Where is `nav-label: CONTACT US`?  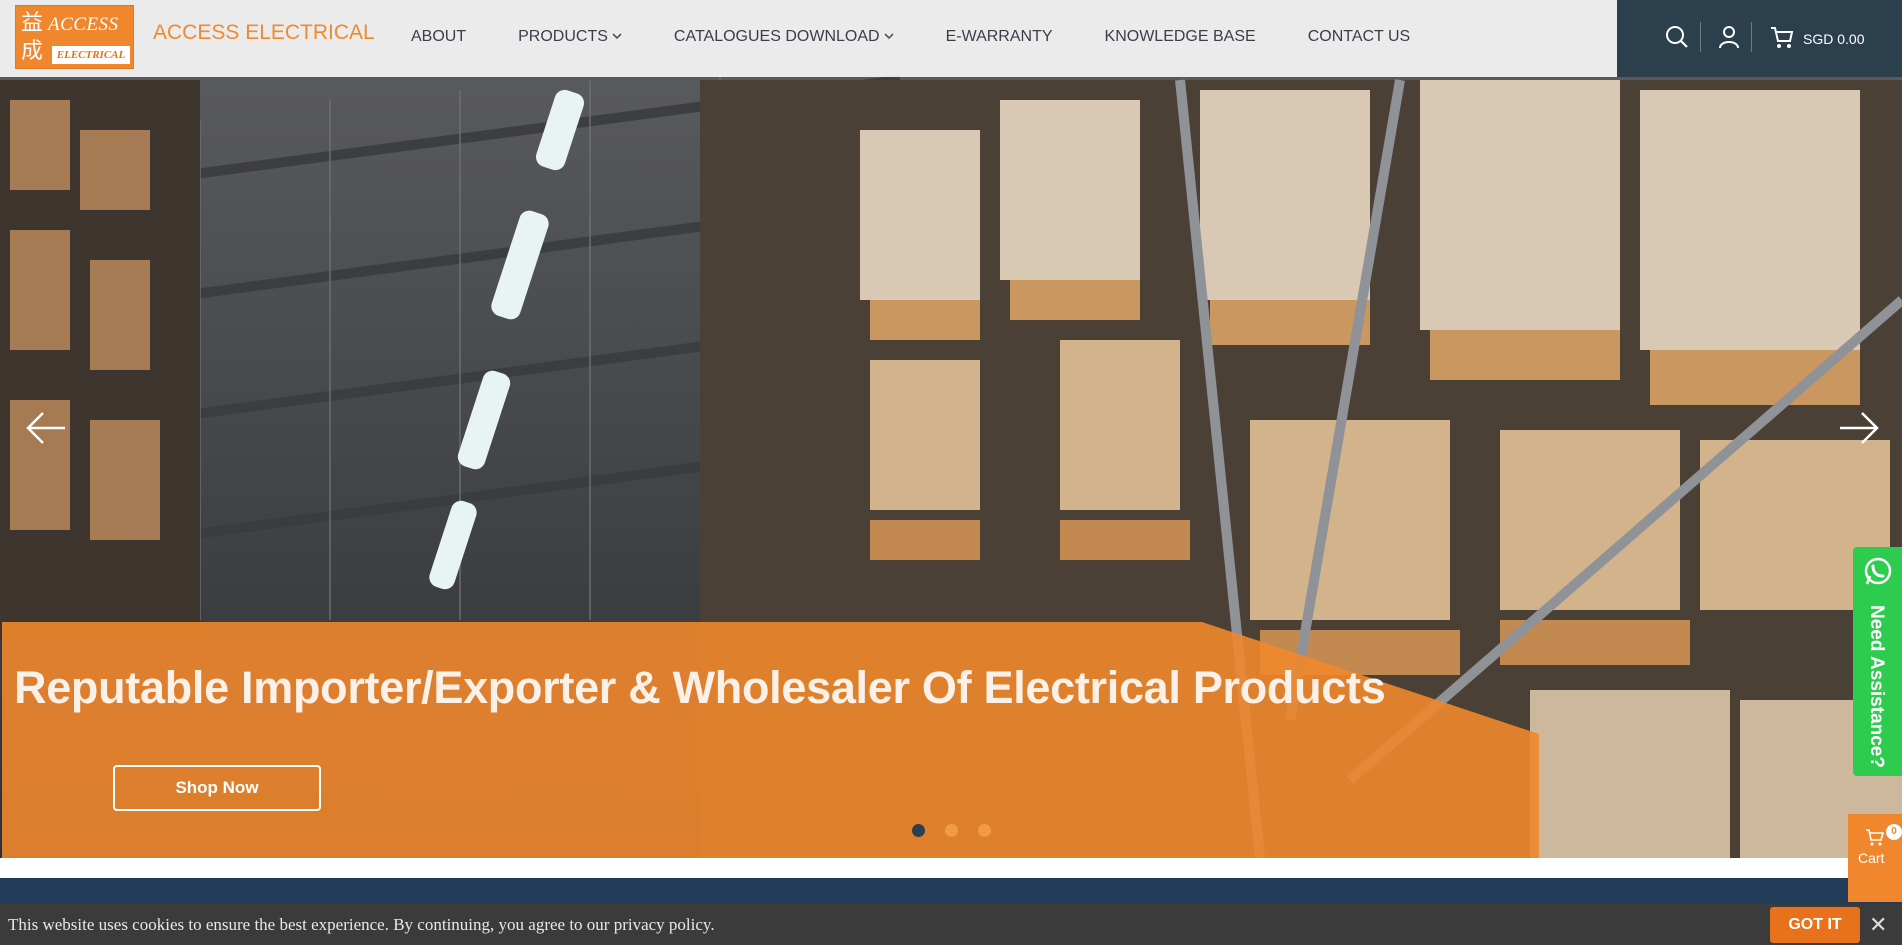 nav-label: CONTACT US is located at coordinates (1359, 36).